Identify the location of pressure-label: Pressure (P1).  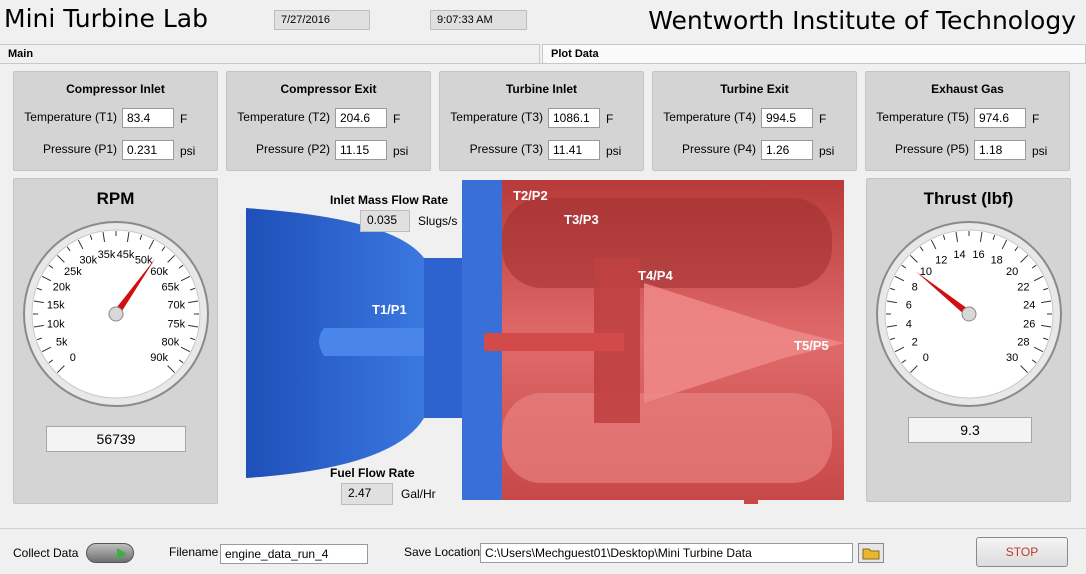
(79, 149).